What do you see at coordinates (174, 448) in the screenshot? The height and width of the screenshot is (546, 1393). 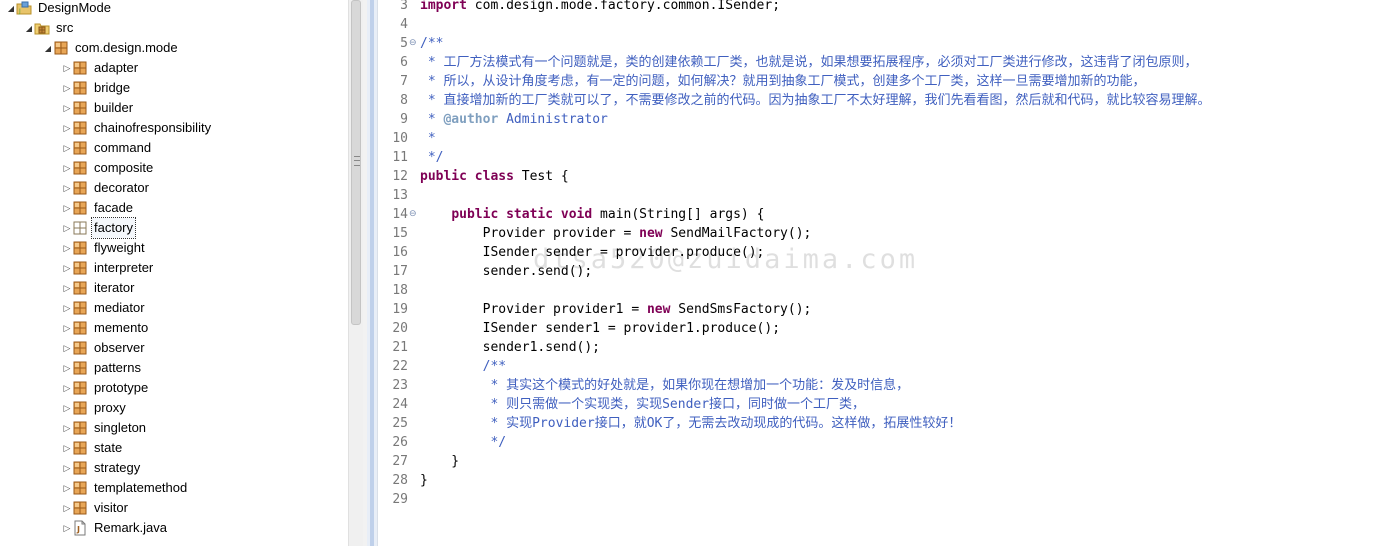 I see `tree-item: state` at bounding box center [174, 448].